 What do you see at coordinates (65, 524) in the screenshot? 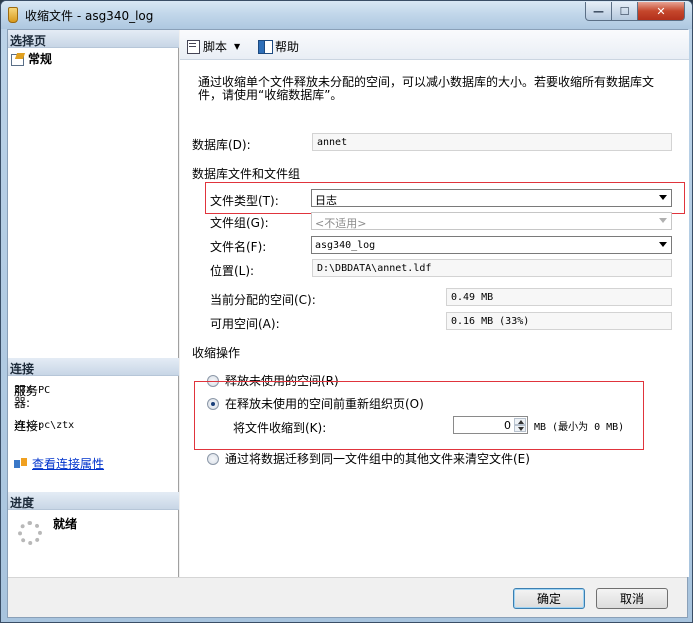
I see `progress-status: 就绪` at bounding box center [65, 524].